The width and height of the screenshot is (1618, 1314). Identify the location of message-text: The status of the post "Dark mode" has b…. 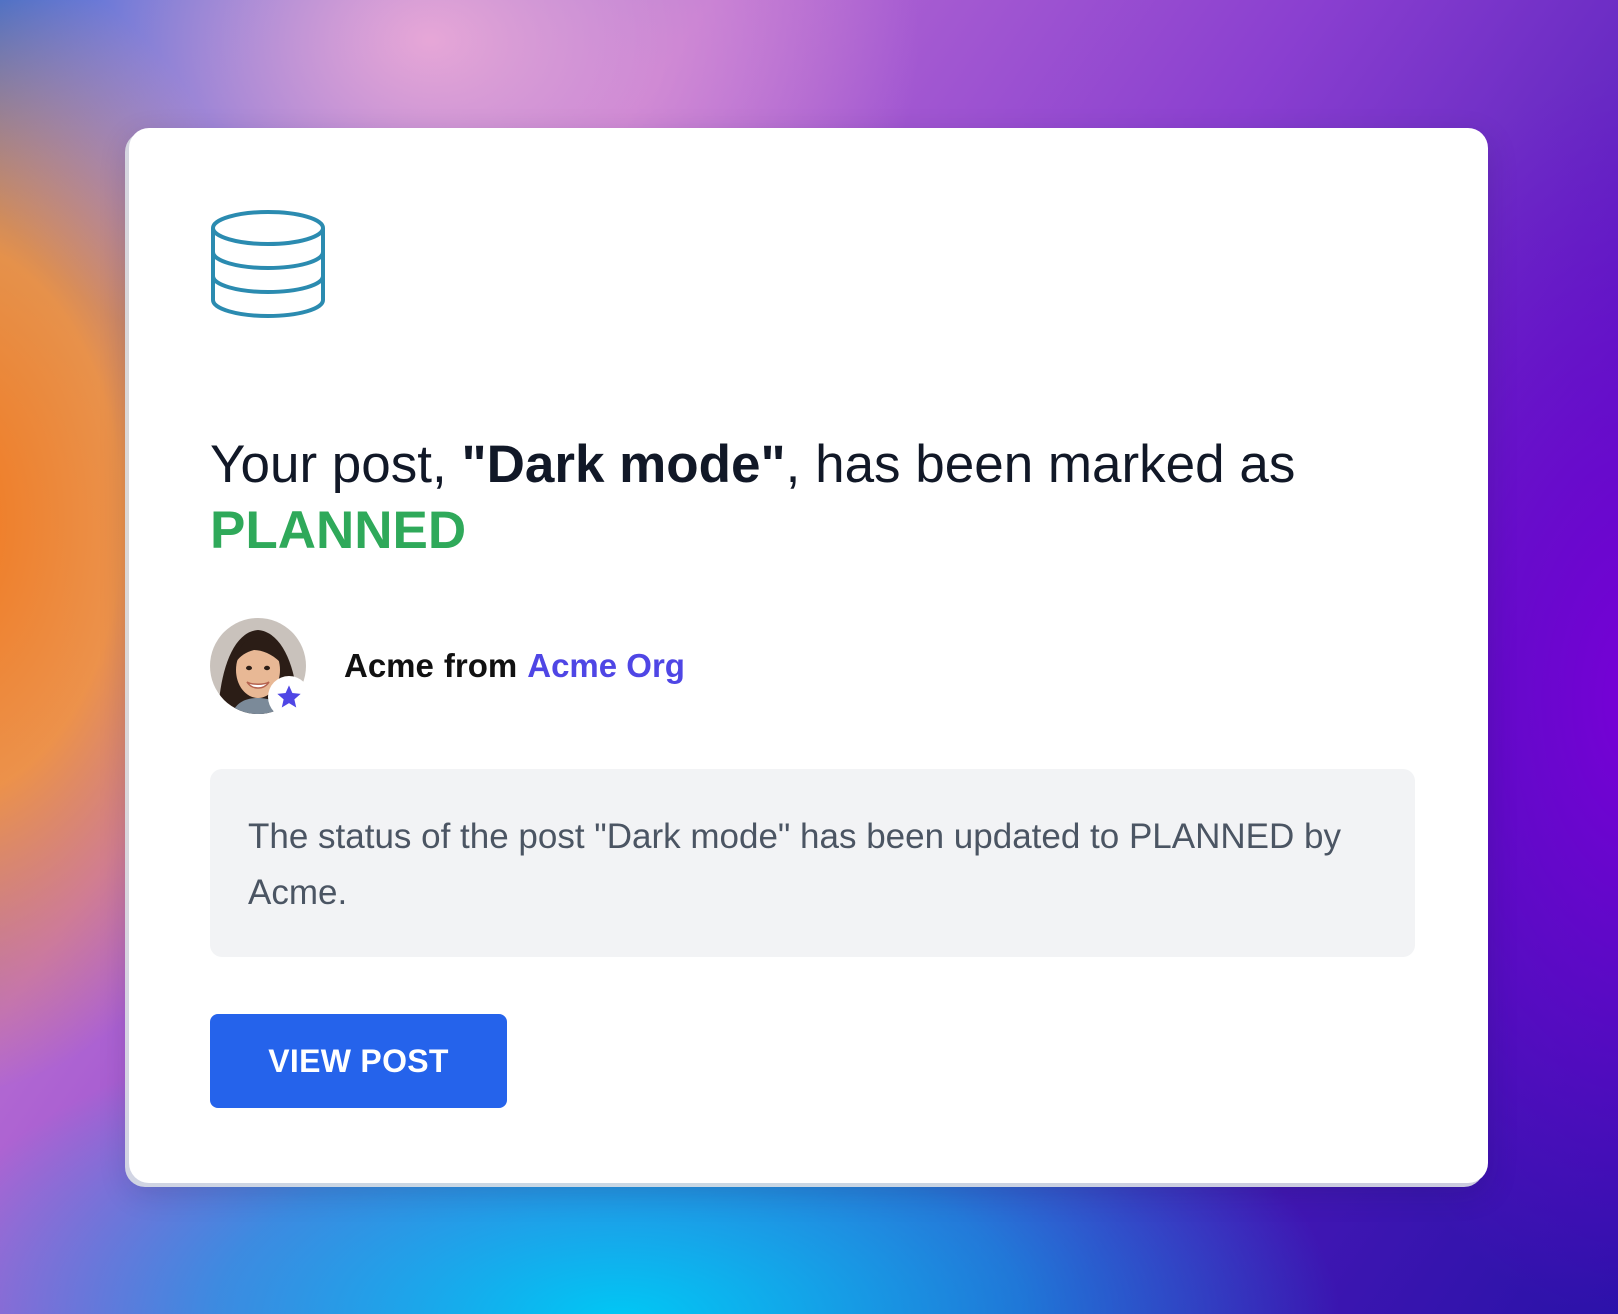
(794, 864).